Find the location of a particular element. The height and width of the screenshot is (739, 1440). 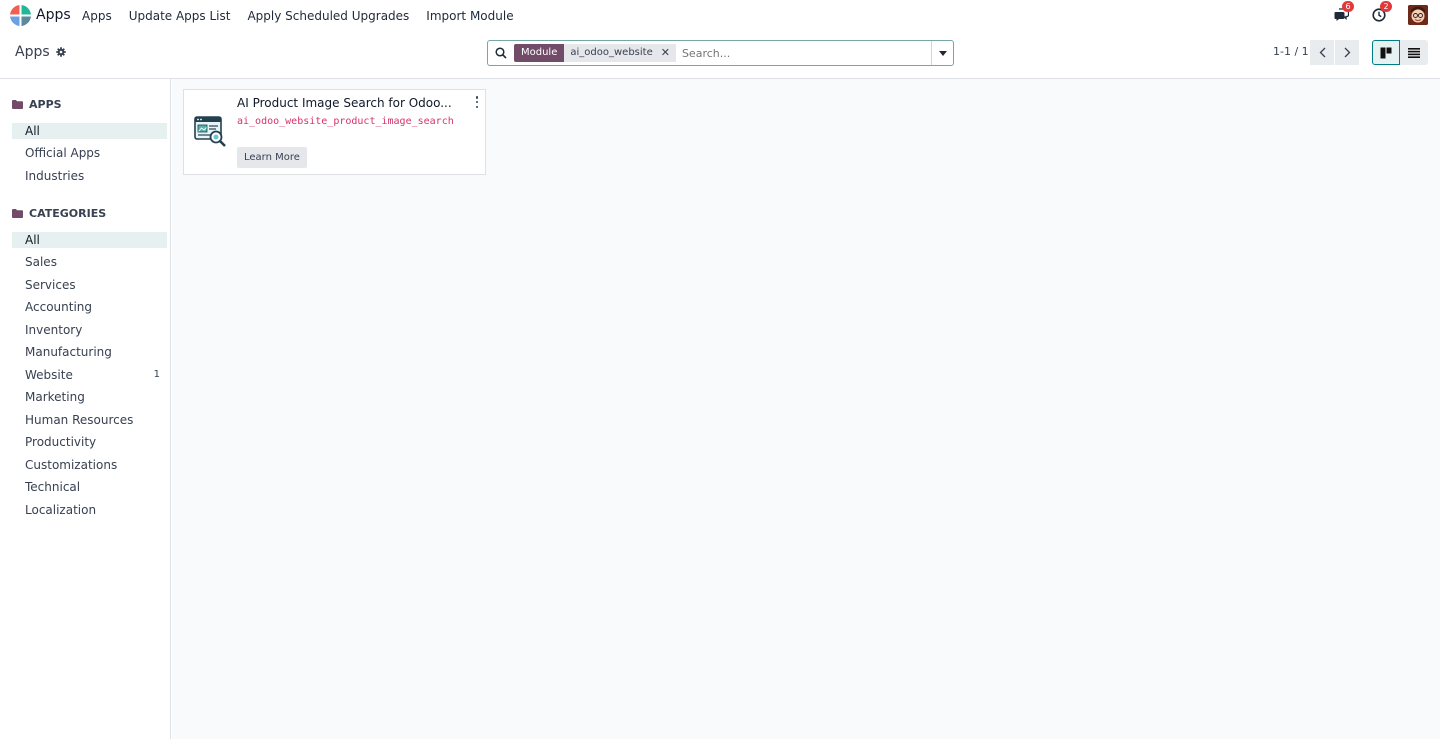

app-name: Apps is located at coordinates (53, 15).